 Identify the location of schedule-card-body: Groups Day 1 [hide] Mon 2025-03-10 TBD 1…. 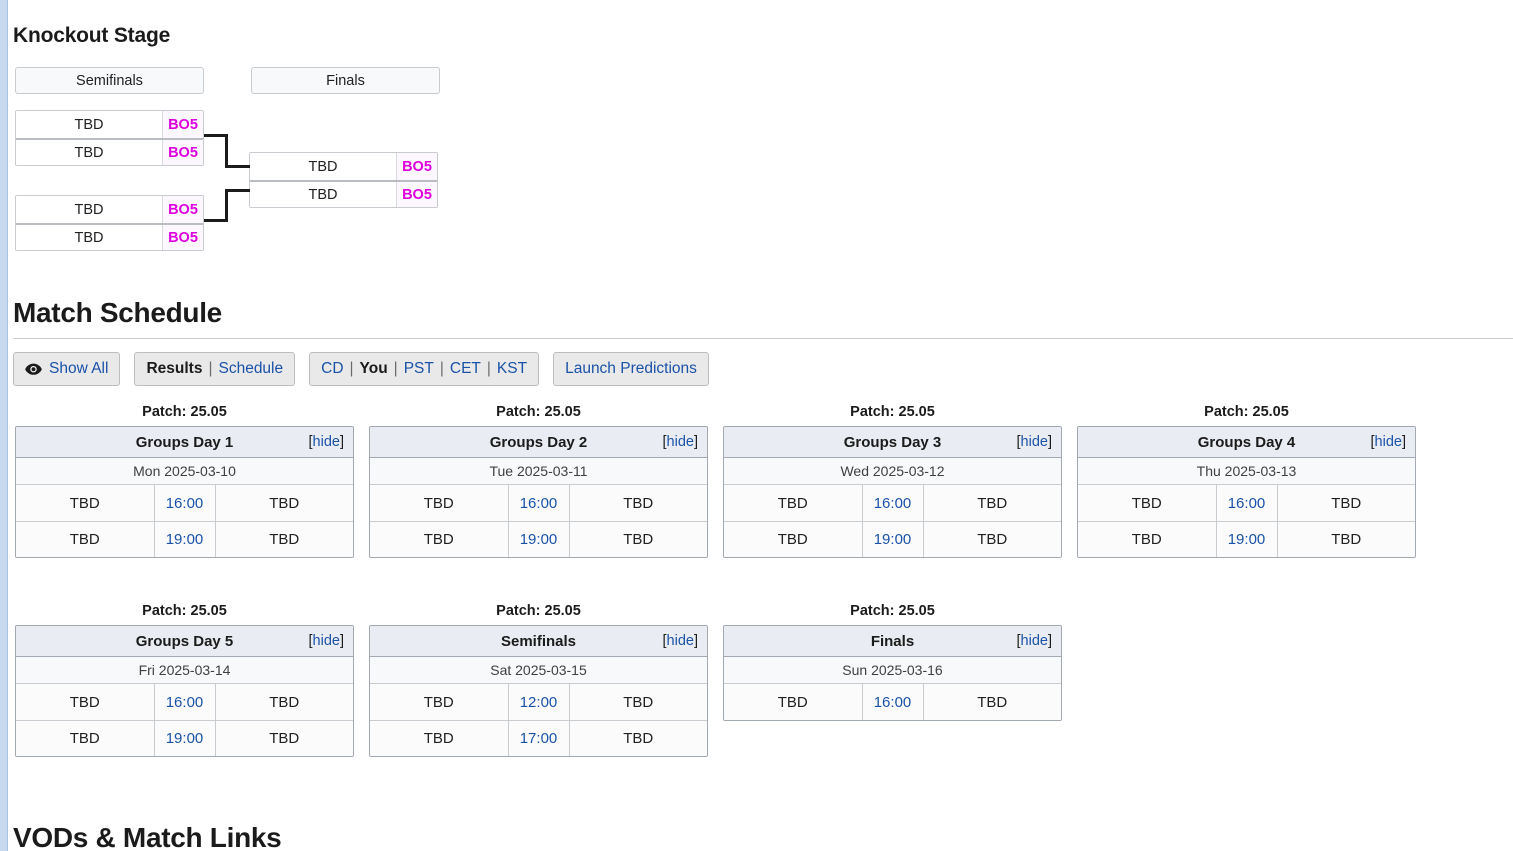
(184, 492).